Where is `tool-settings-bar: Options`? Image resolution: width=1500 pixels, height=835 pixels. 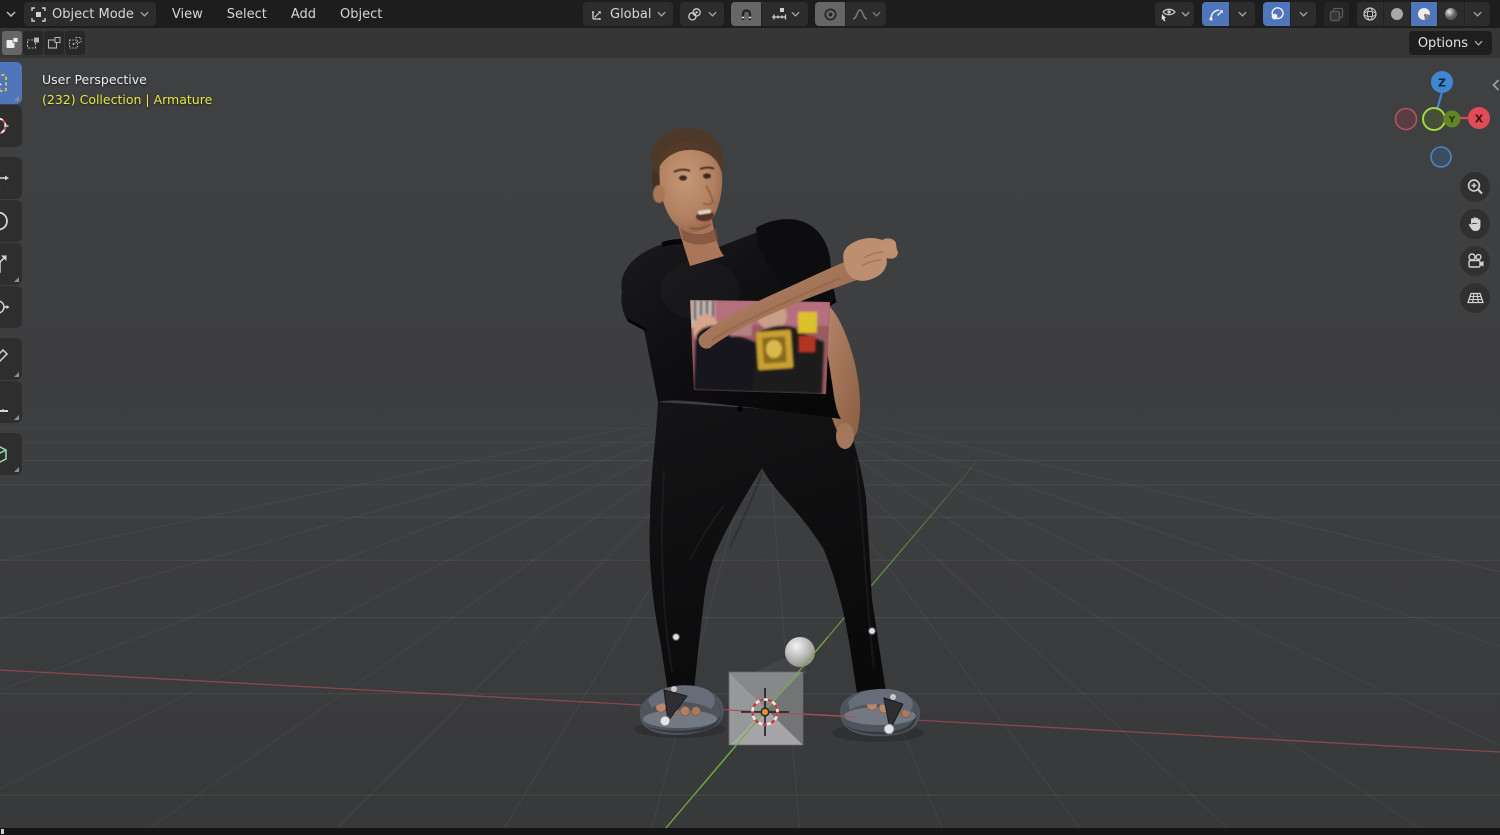 tool-settings-bar: Options is located at coordinates (750, 43).